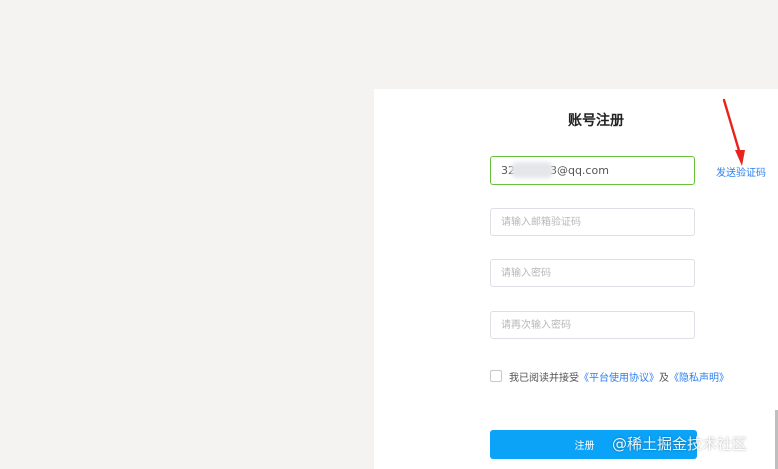 This screenshot has width=778, height=469. What do you see at coordinates (733, 132) in the screenshot?
I see `annotation-arrow-icon` at bounding box center [733, 132].